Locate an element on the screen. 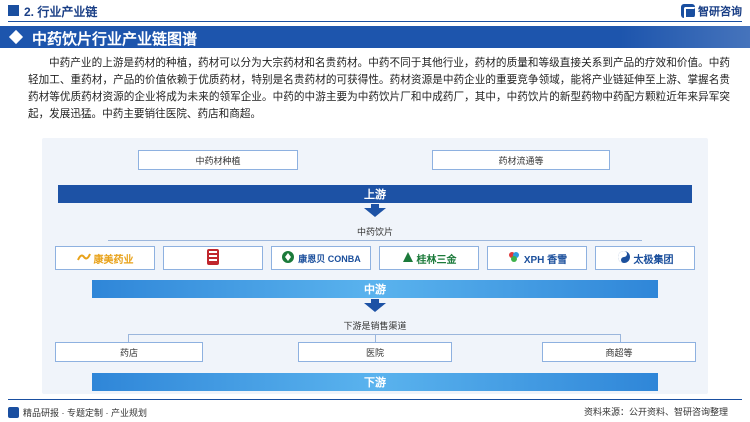 This screenshot has height=422, width=750. footer-tagline: 精品研报 · 专题定制 · 产业规划 is located at coordinates (77, 412).